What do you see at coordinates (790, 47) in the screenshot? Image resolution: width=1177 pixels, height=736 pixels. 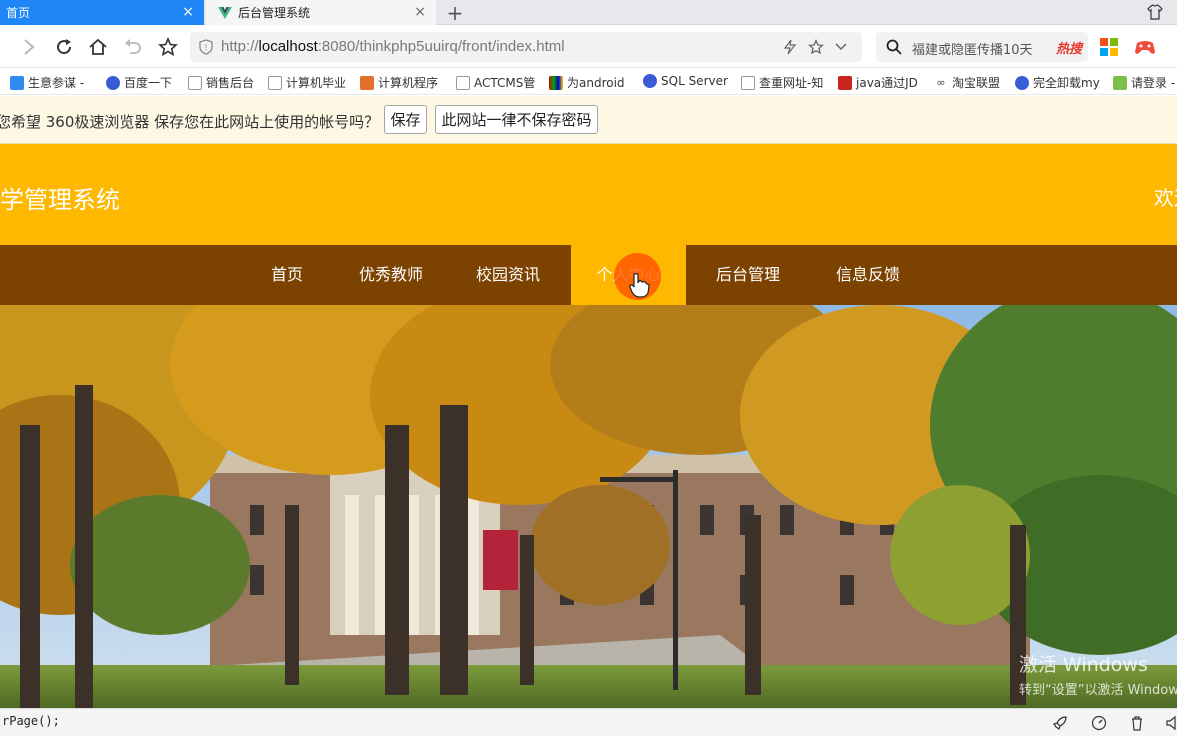 I see `lightning-icon` at bounding box center [790, 47].